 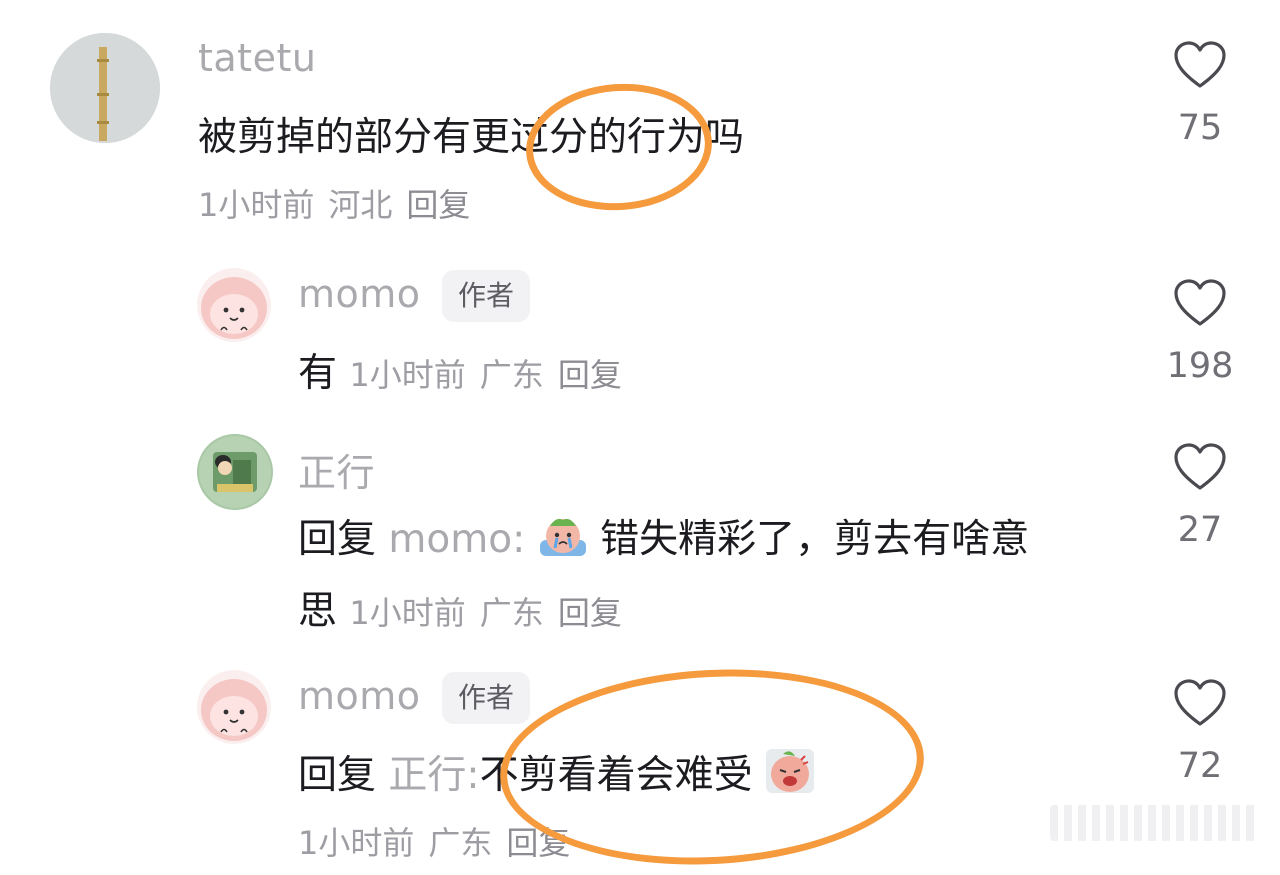 I want to click on like-count: 72, so click(x=1200, y=766).